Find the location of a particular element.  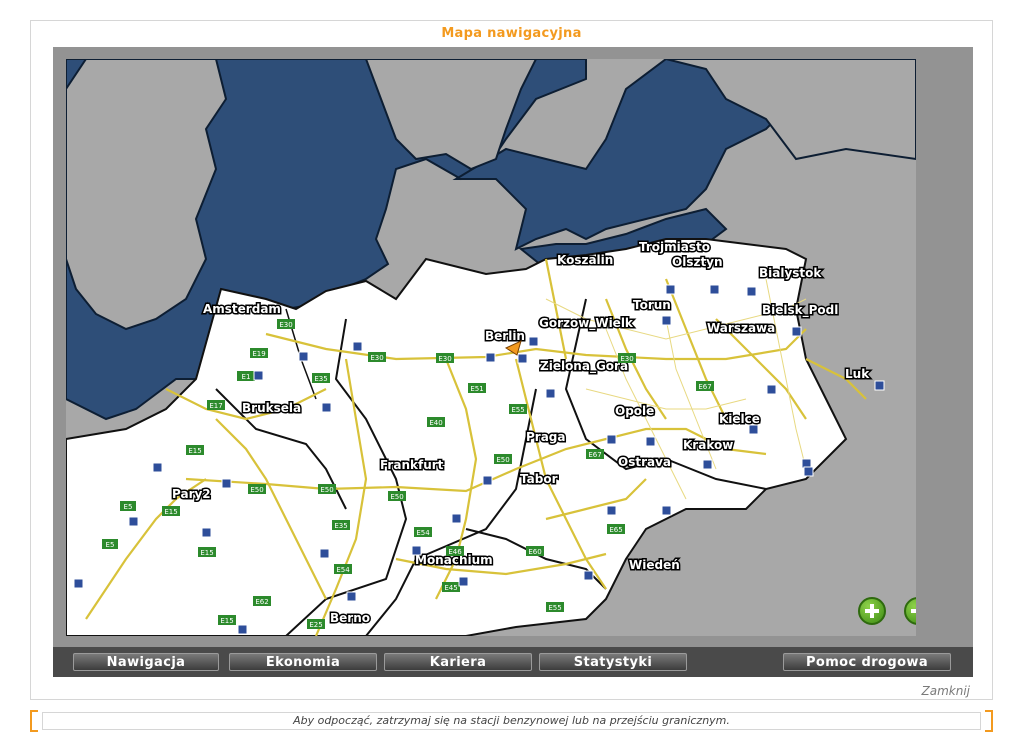

tip-bracket-right is located at coordinates (989, 721).